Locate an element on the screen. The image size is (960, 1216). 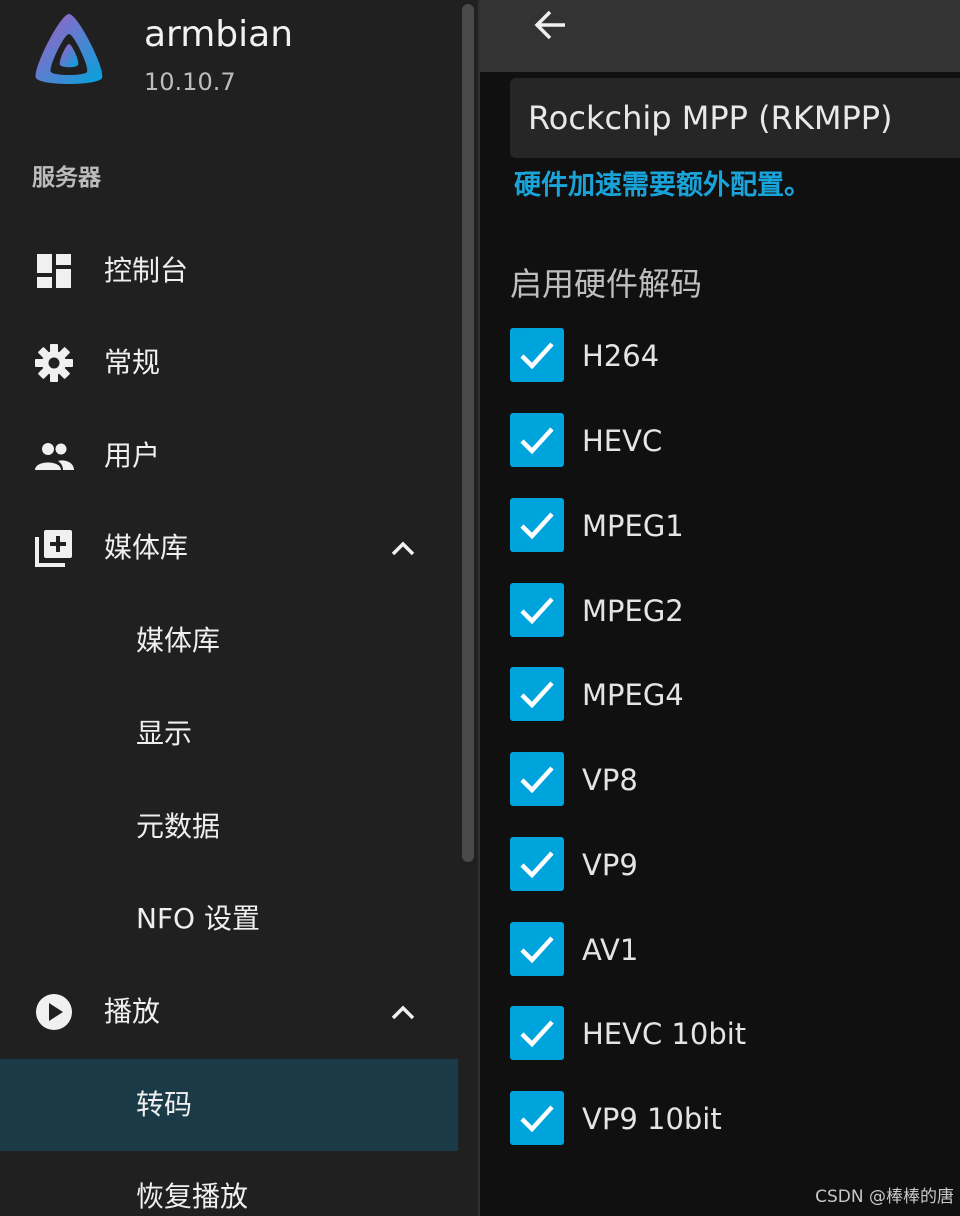
codec-checkbox-mpeg1: MPEG1 is located at coordinates (730, 526).